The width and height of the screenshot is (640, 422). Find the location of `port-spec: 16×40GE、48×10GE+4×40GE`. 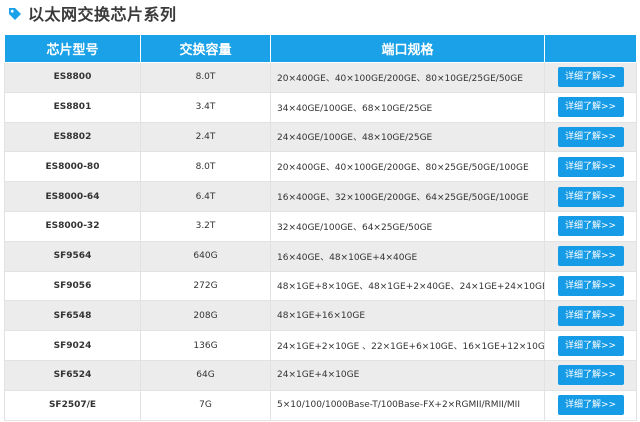

port-spec: 16×40GE、48×10GE+4×40GE is located at coordinates (407, 256).